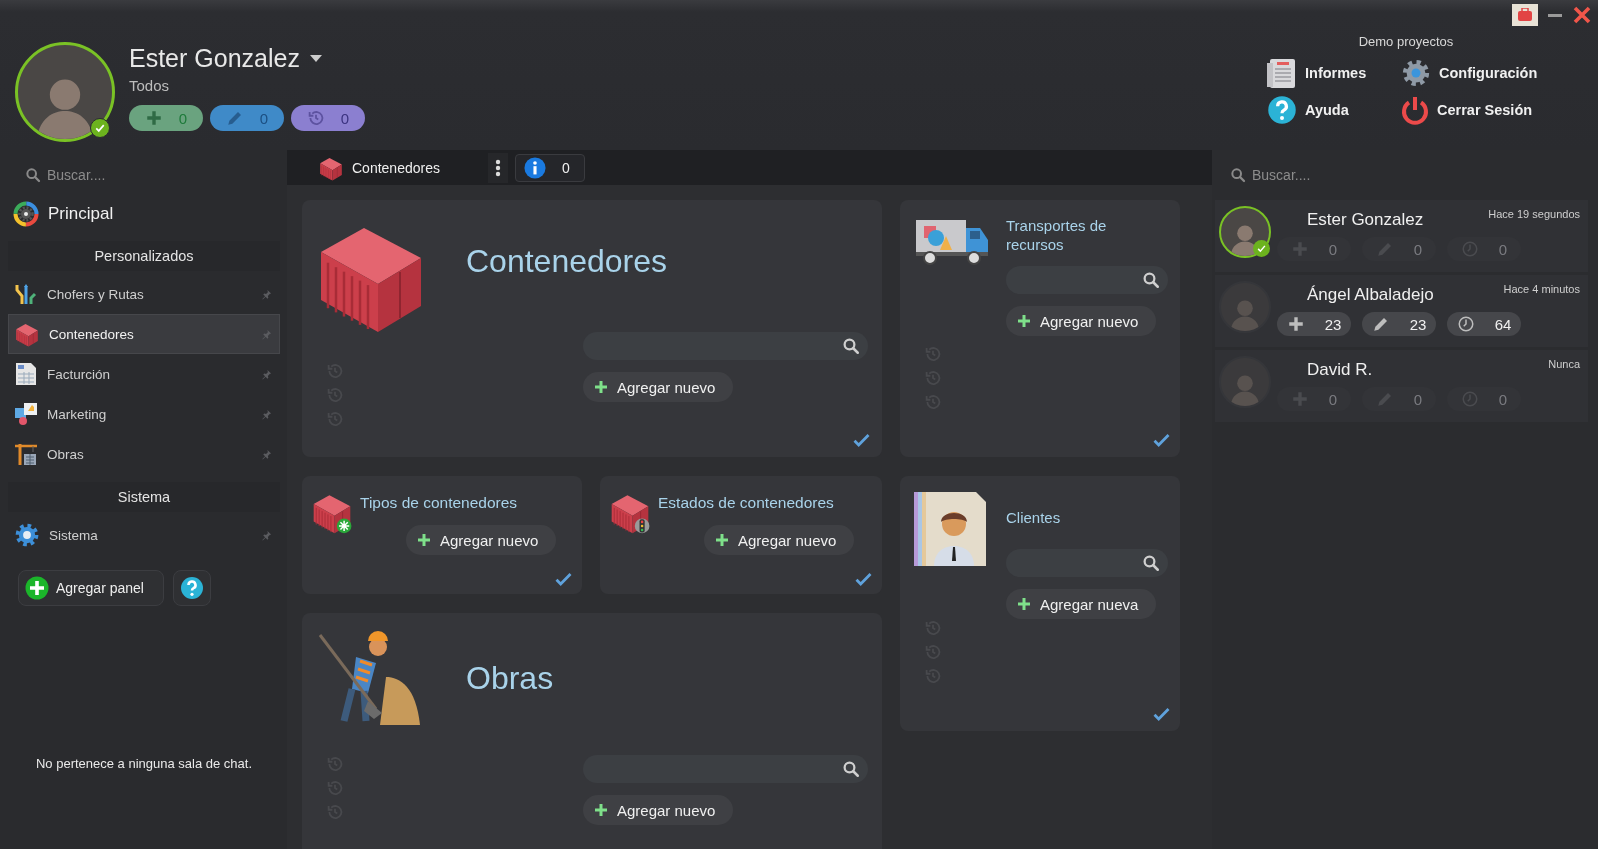 This screenshot has width=1598, height=849. What do you see at coordinates (74, 535) in the screenshot?
I see `item-label: Sistema` at bounding box center [74, 535].